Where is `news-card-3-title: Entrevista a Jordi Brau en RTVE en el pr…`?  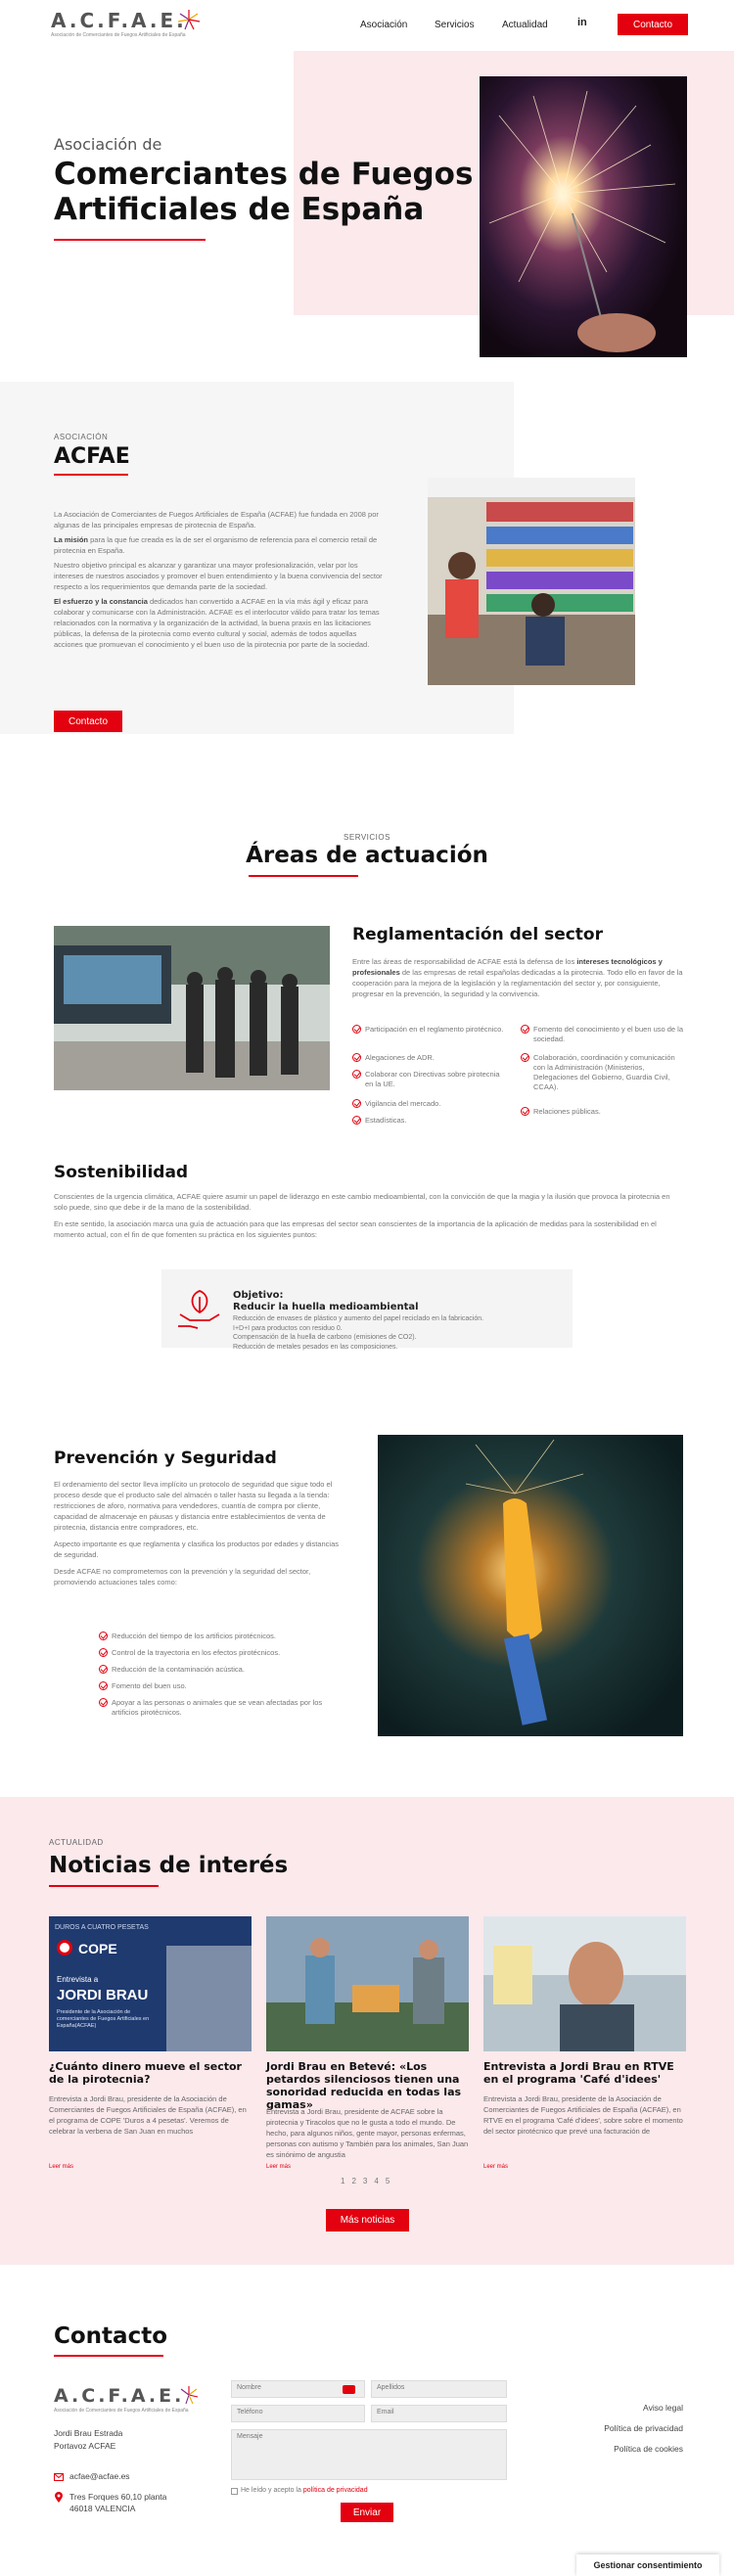
news-card-3-title: Entrevista a Jordi Brau en RTVE en el pr… is located at coordinates (584, 2073).